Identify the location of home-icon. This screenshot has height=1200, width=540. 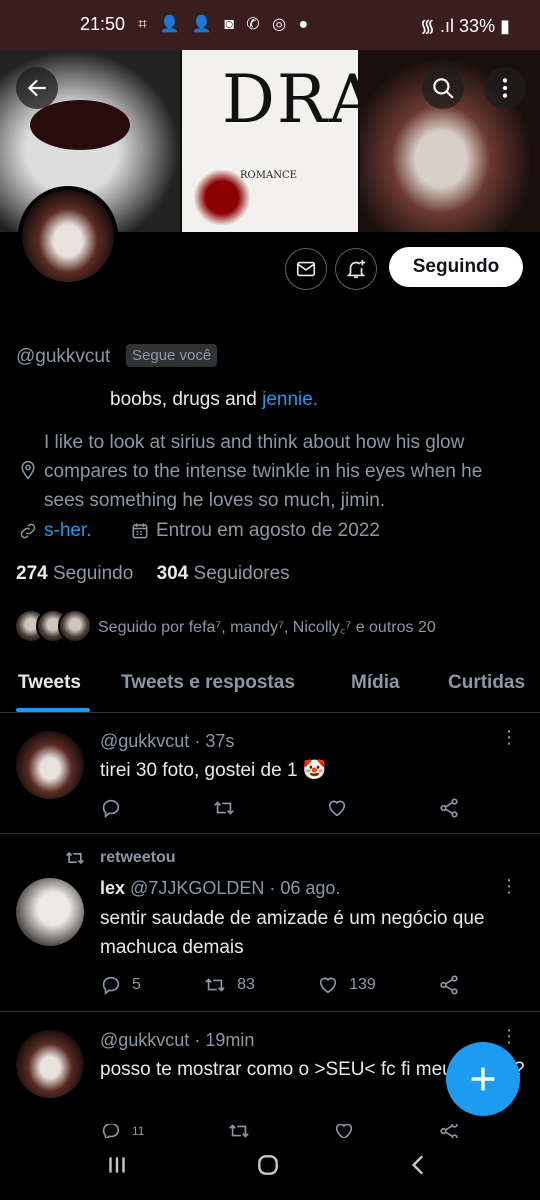
(268, 1165).